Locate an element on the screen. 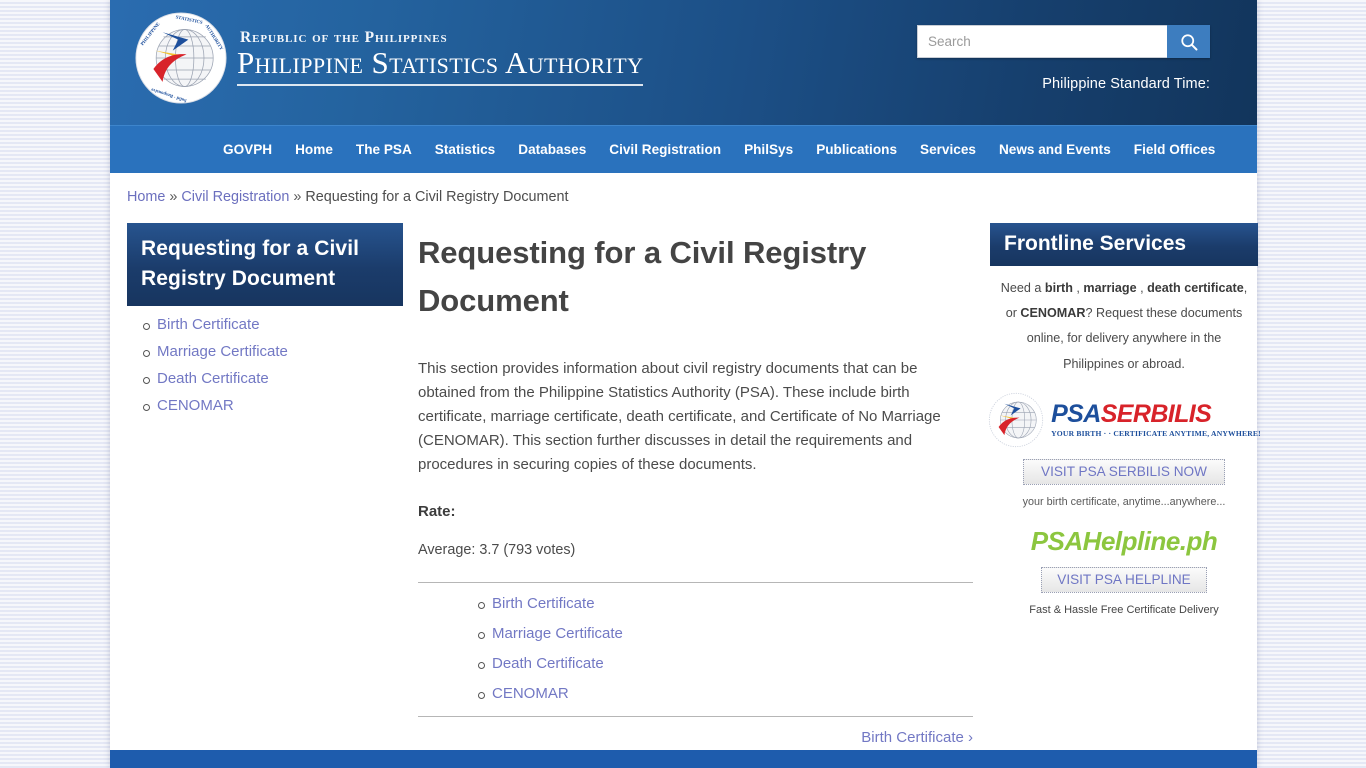 The height and width of the screenshot is (768, 1366). sidebar-item-cenomar: CENOMAR is located at coordinates (195, 405).